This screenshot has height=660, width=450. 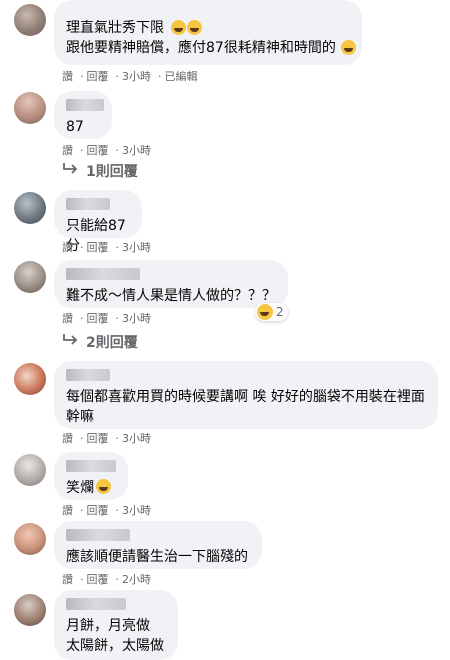 I want to click on comment-meta: 讚 · 回覆 · 3小時 · 已編輯, so click(x=130, y=76).